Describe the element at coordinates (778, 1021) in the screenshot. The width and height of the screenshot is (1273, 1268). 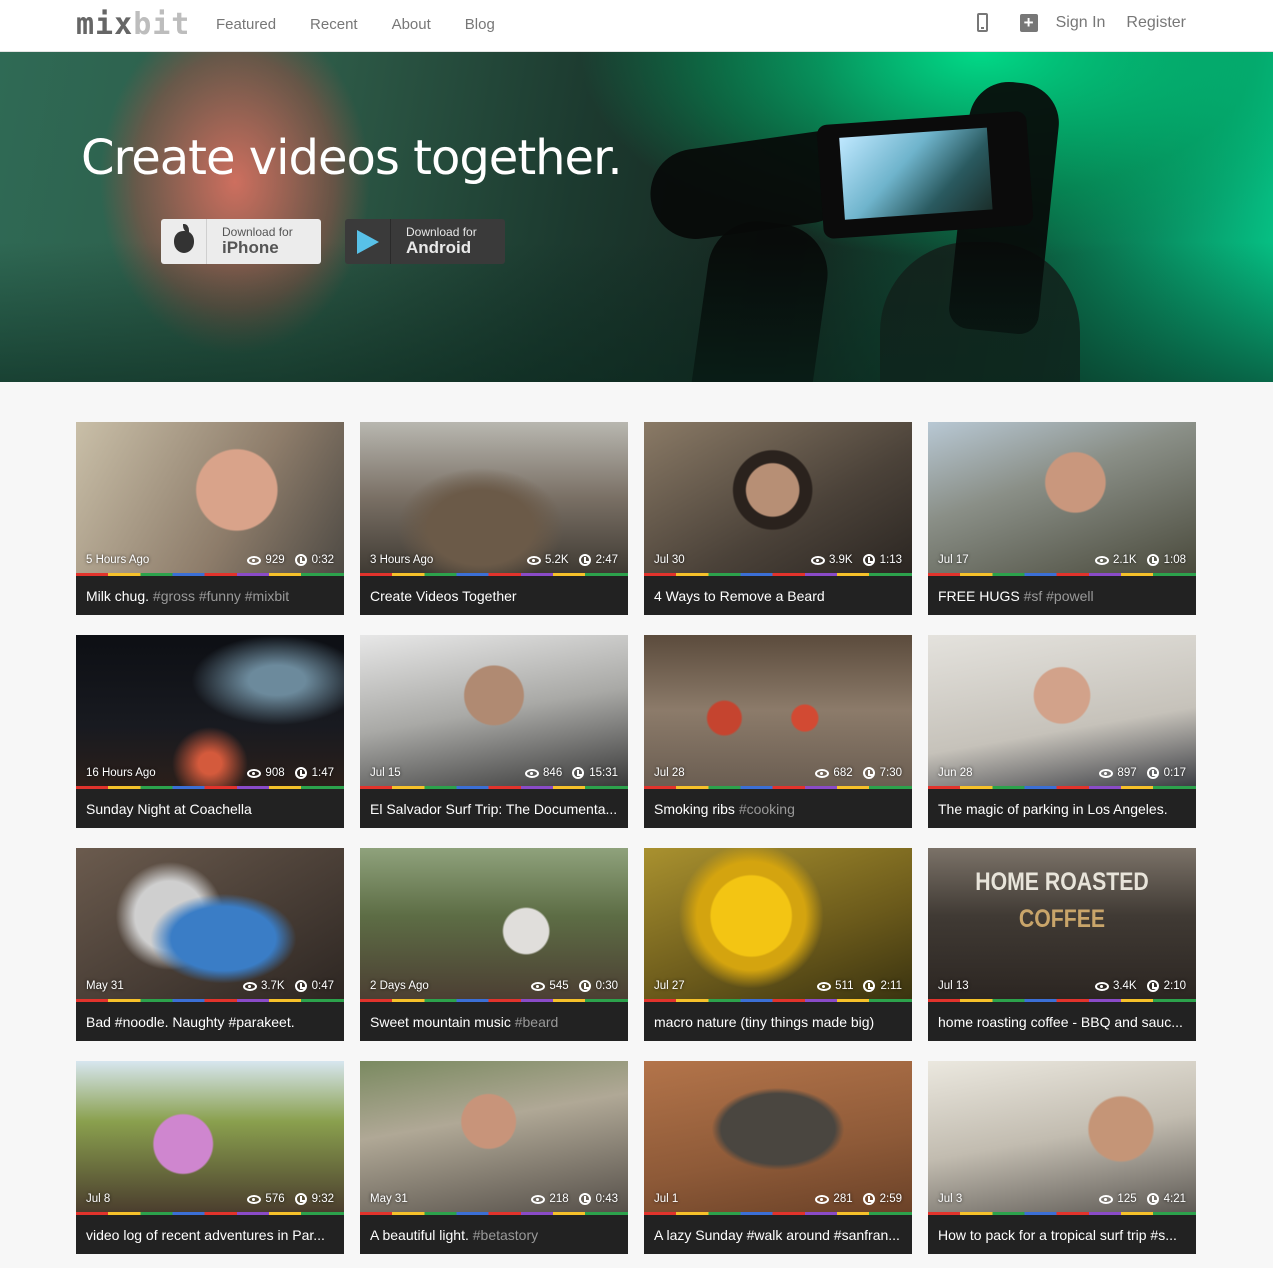
I see `video-title: macro nature (tiny things made big)` at that location.